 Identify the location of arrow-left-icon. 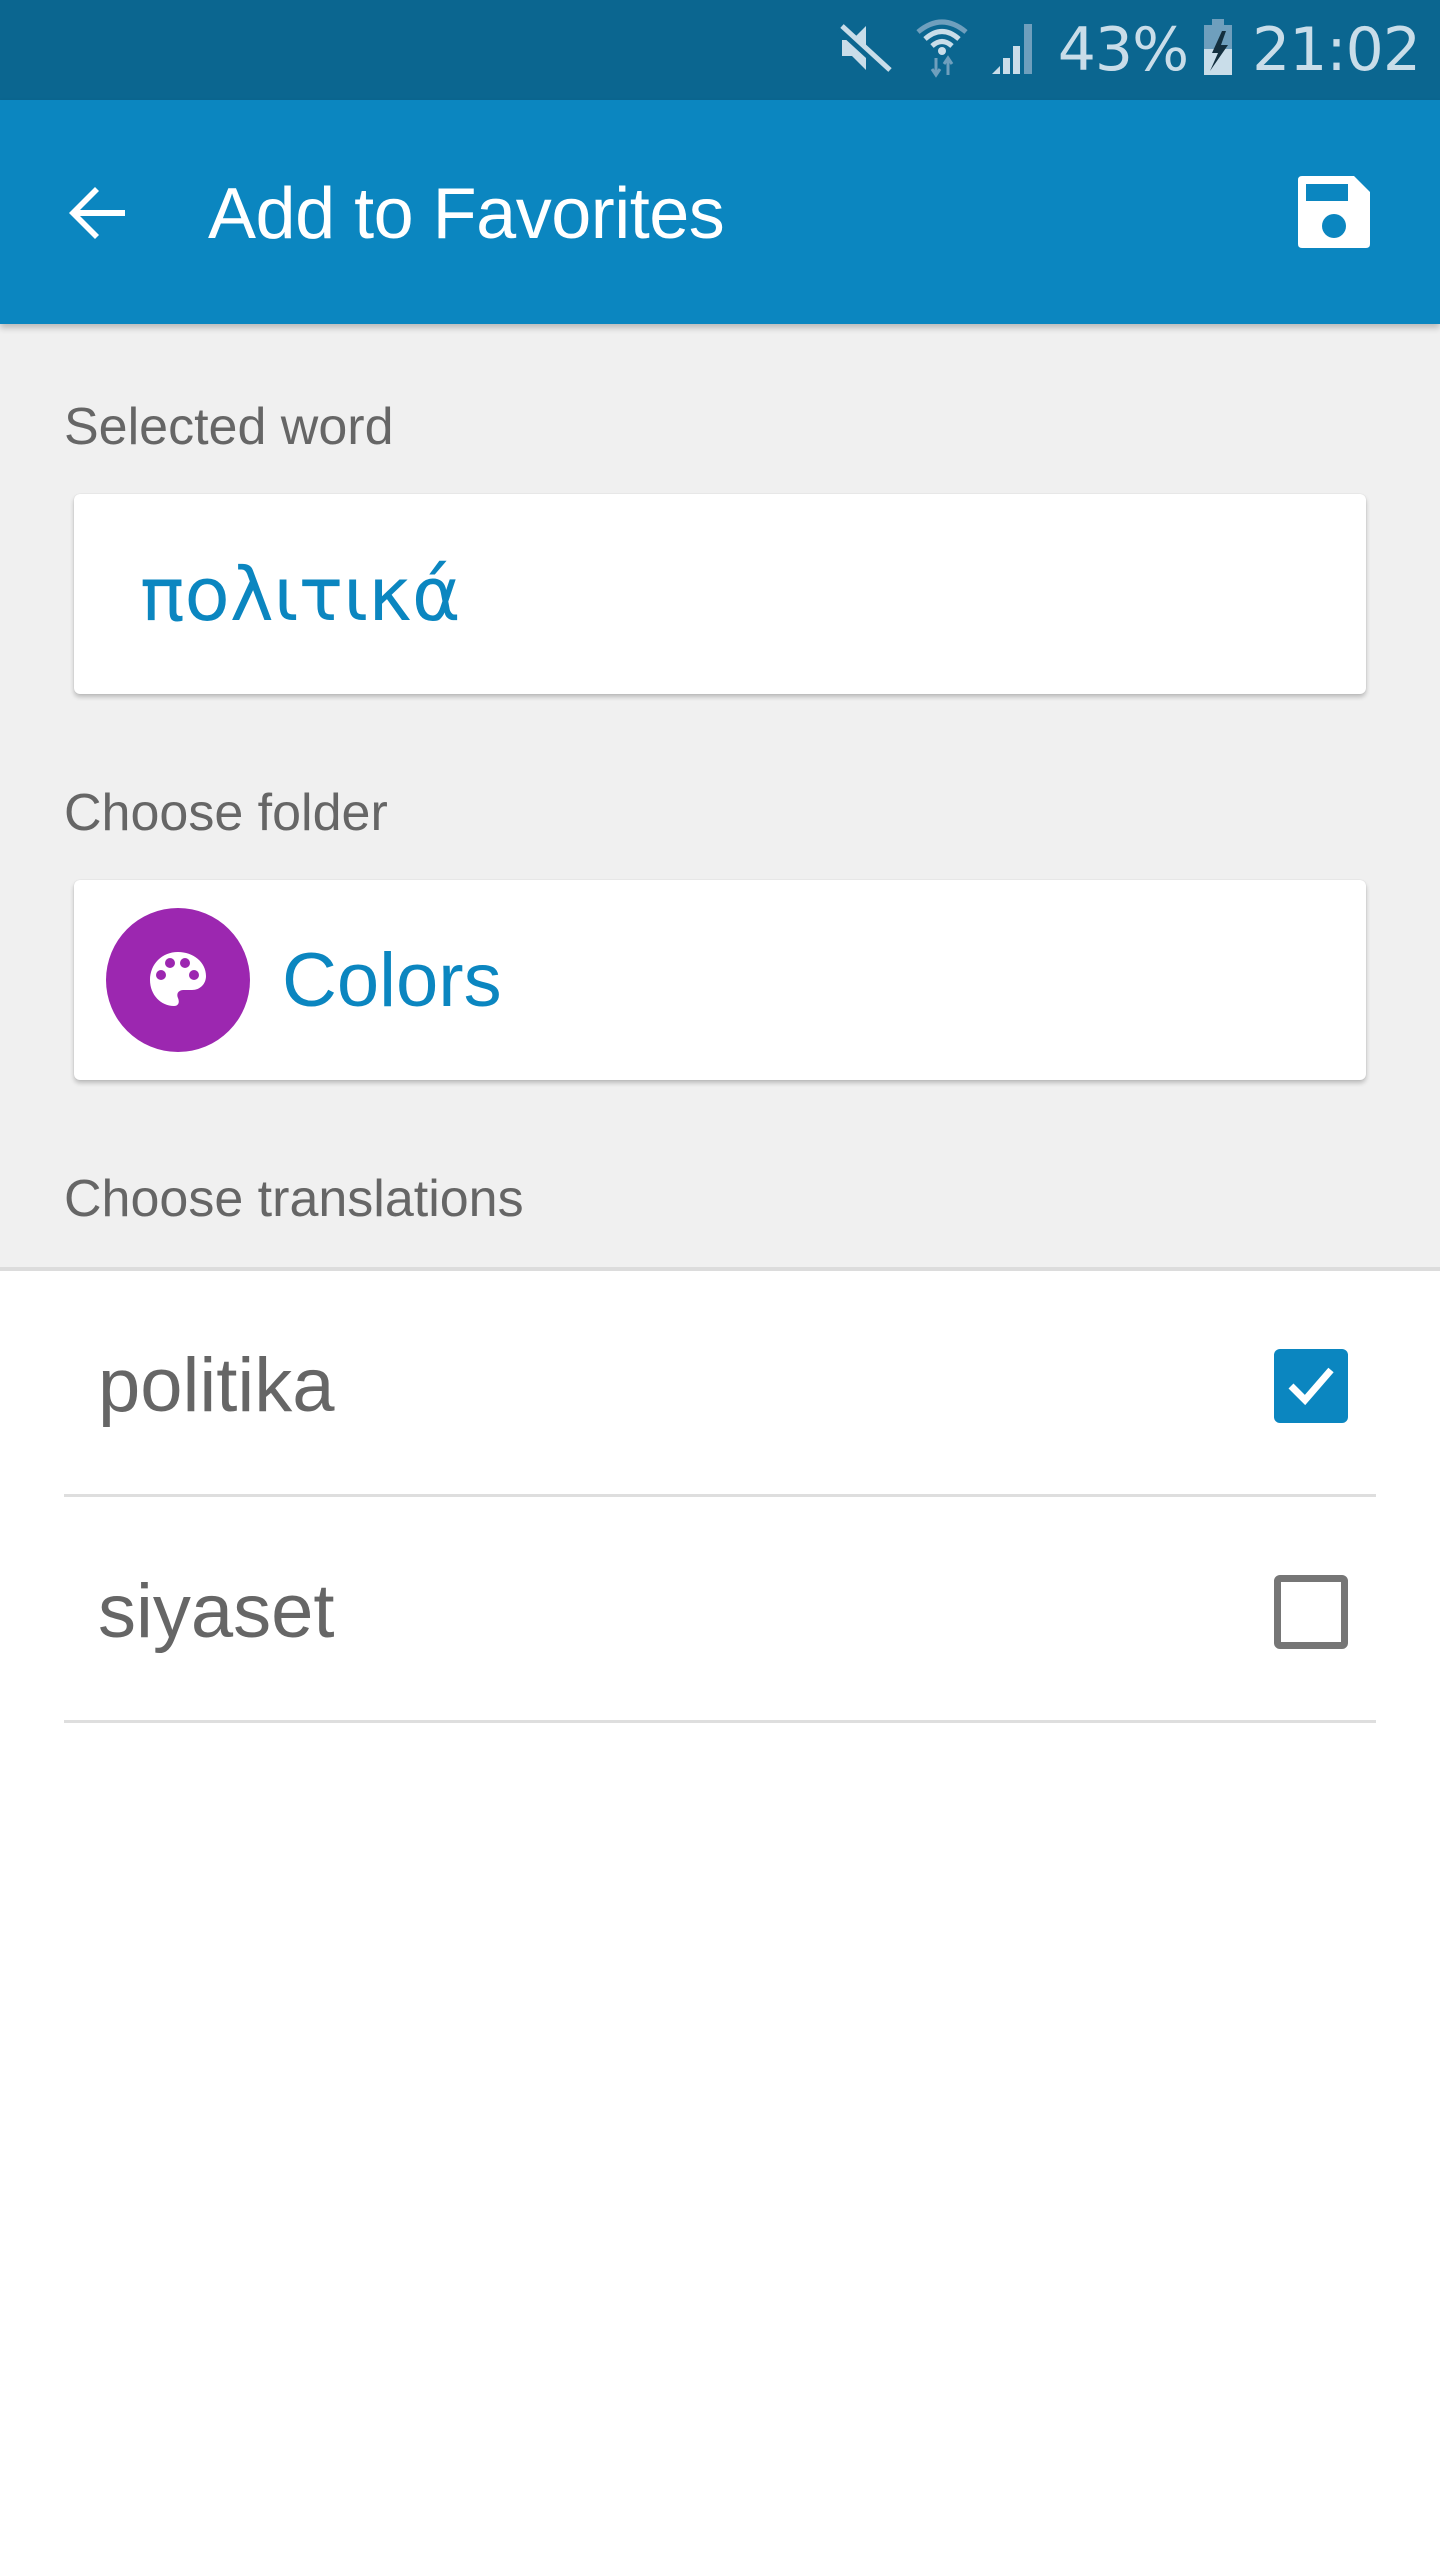
(97, 213).